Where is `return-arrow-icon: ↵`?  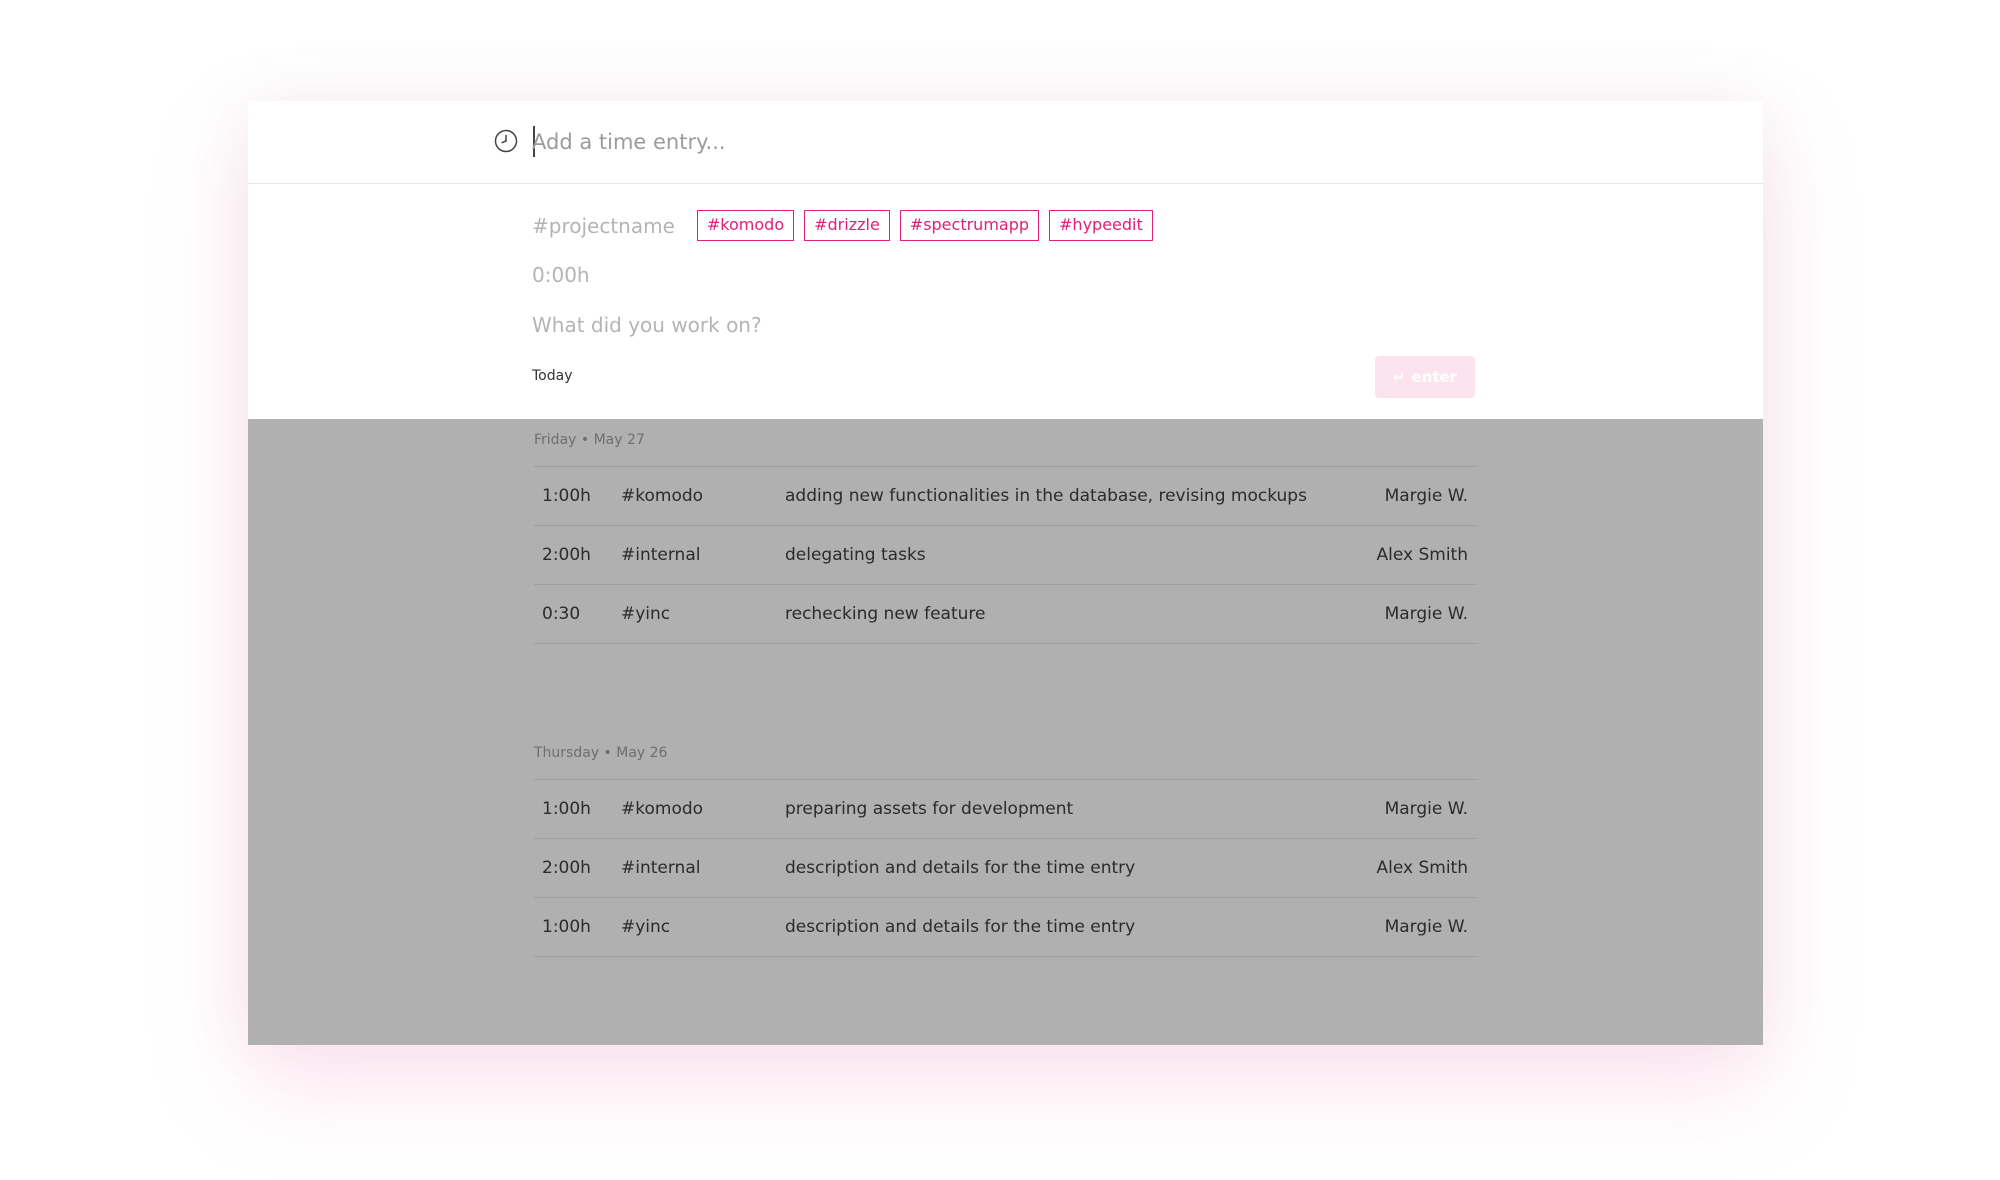 return-arrow-icon: ↵ is located at coordinates (1399, 377).